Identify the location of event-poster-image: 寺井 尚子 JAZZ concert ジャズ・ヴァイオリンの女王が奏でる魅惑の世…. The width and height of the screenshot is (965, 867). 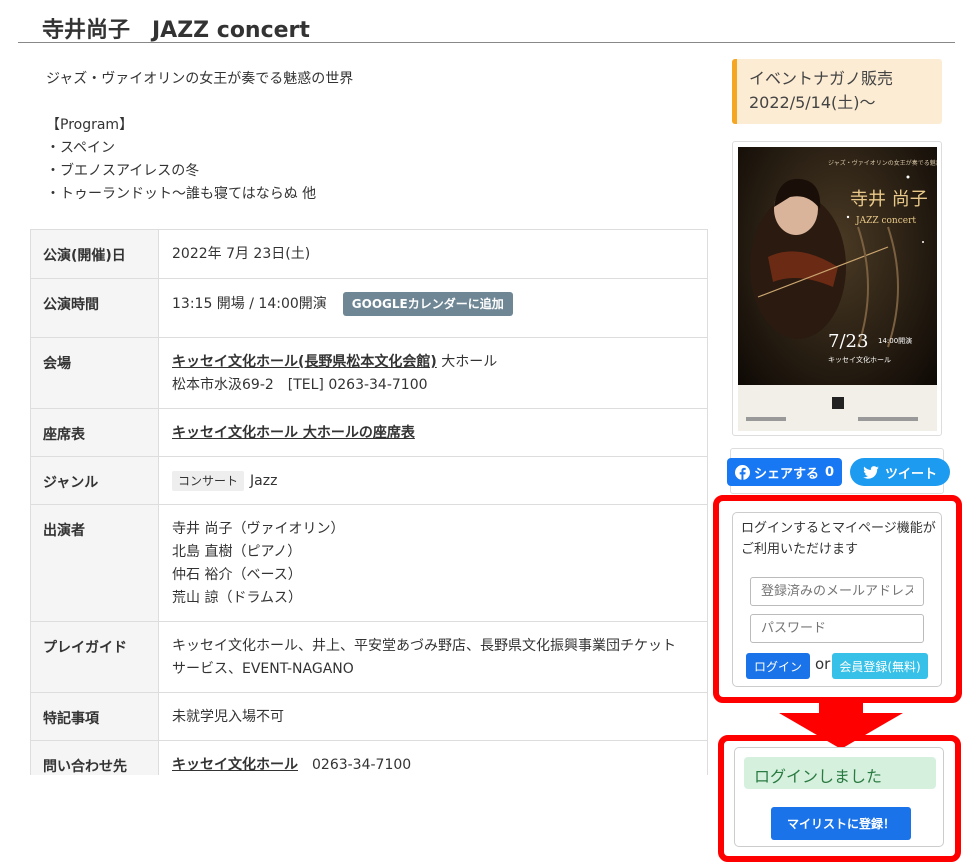
(837, 289).